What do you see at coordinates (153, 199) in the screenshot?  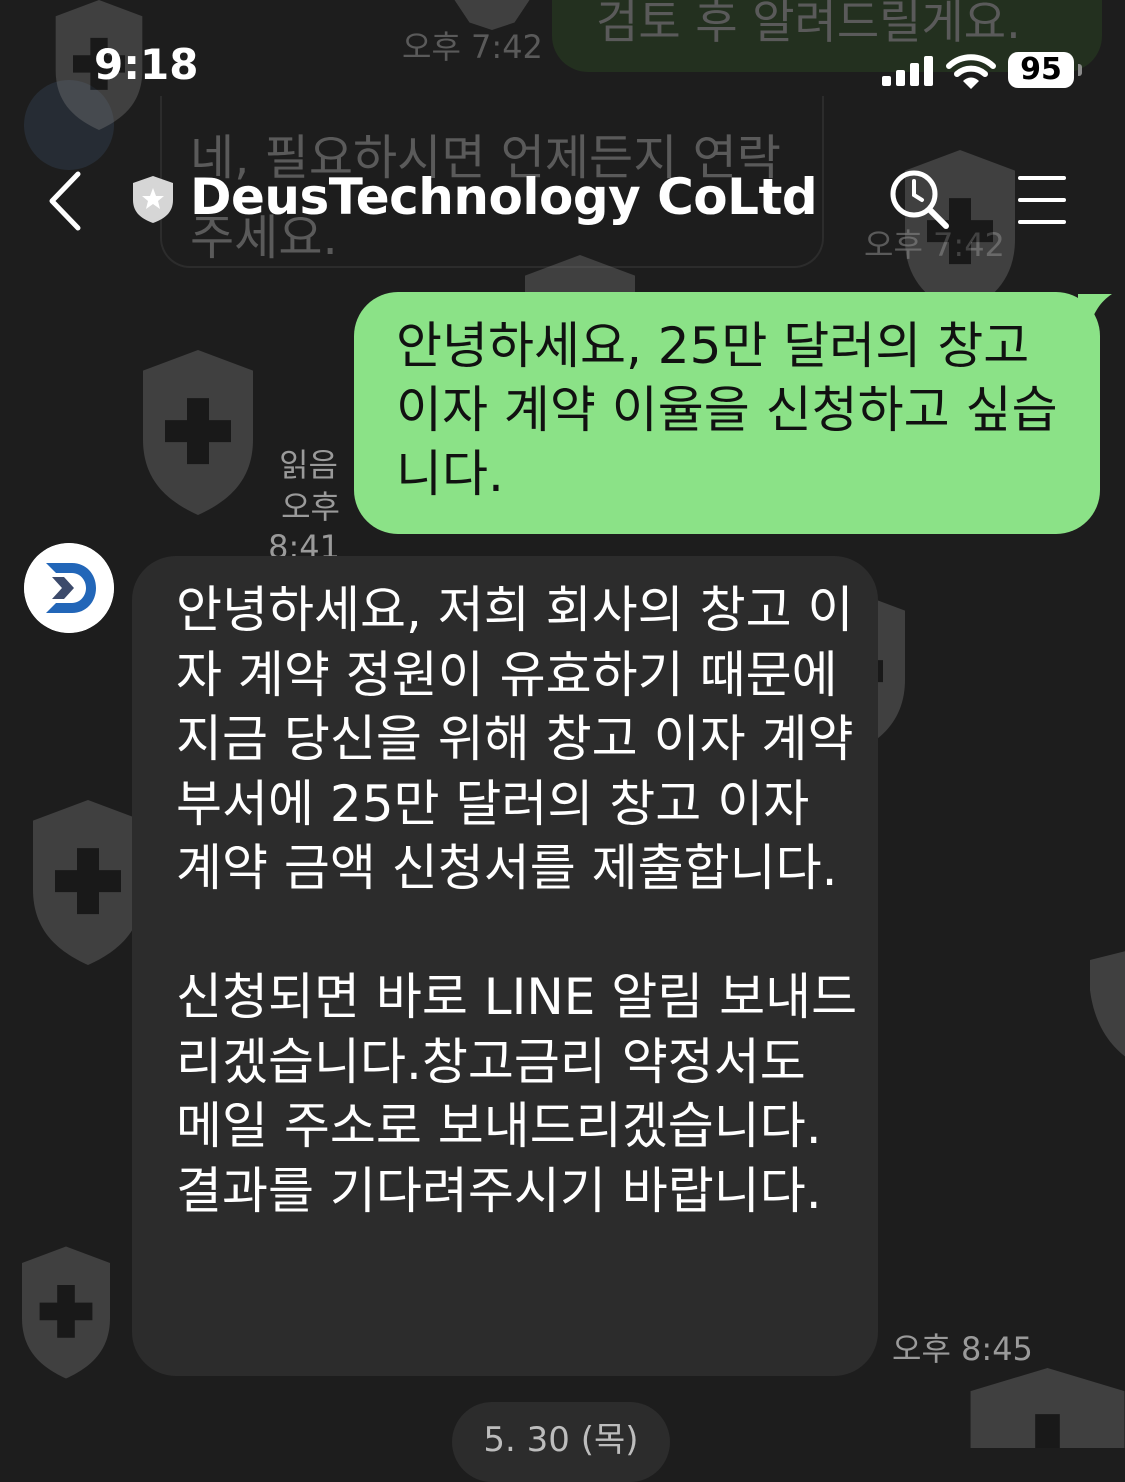 I see `shield-star-icon` at bounding box center [153, 199].